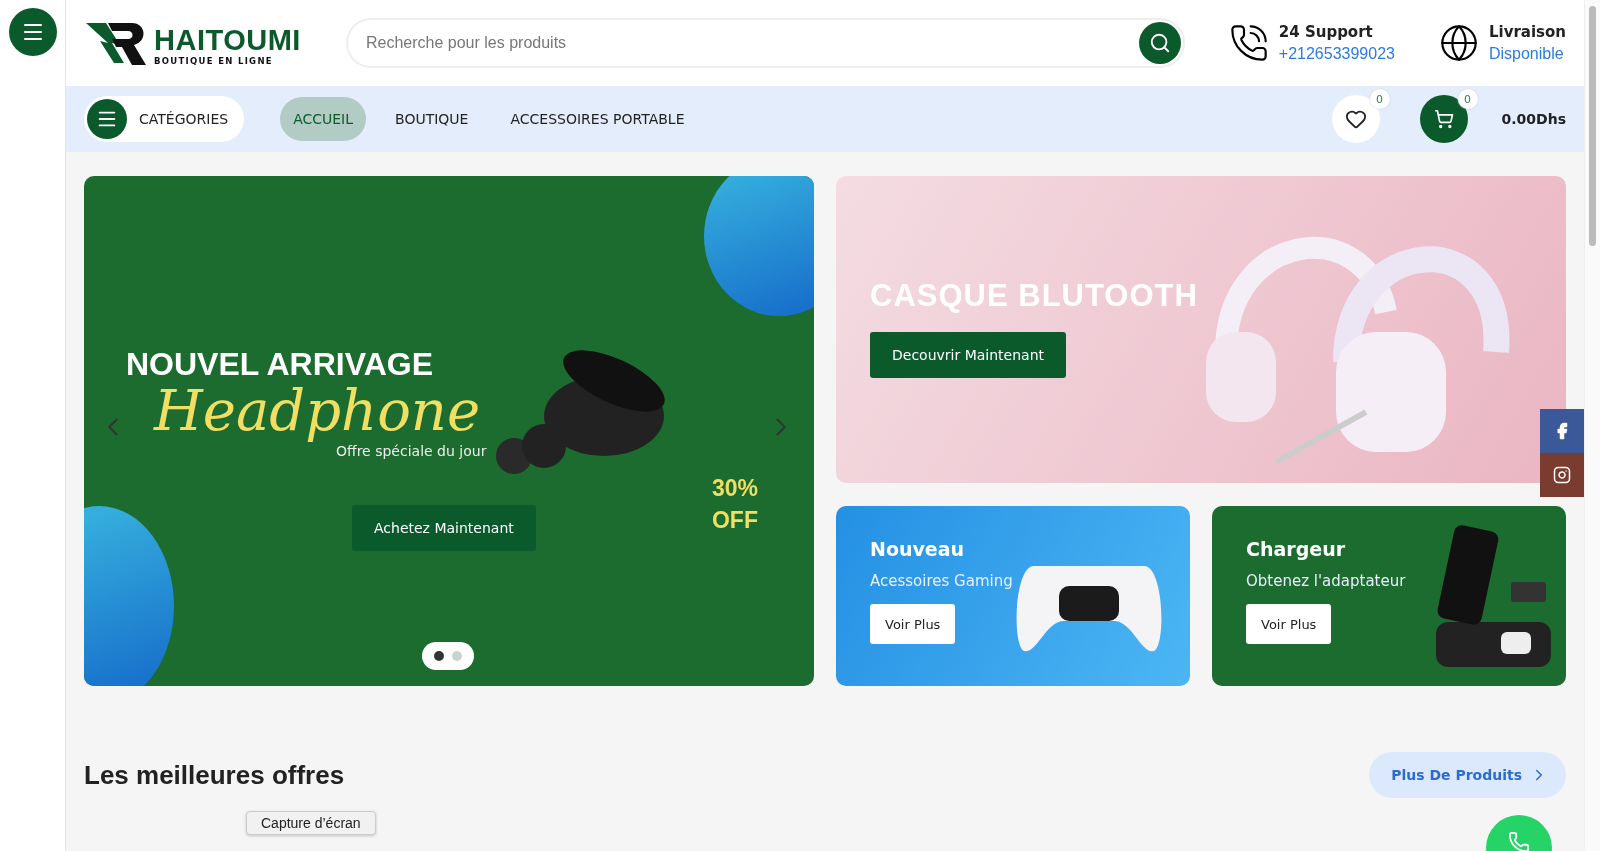 This screenshot has height=851, width=1600. Describe the element at coordinates (1296, 549) in the screenshot. I see `promo-card-title: Chargeur` at that location.